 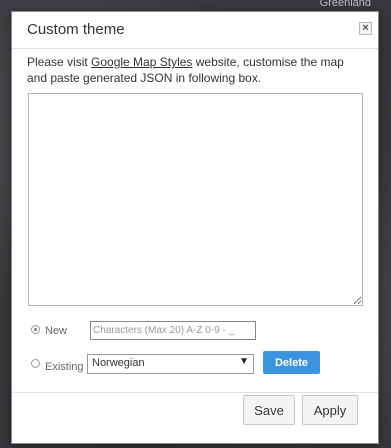 I want to click on footer-divider, so click(x=195, y=392).